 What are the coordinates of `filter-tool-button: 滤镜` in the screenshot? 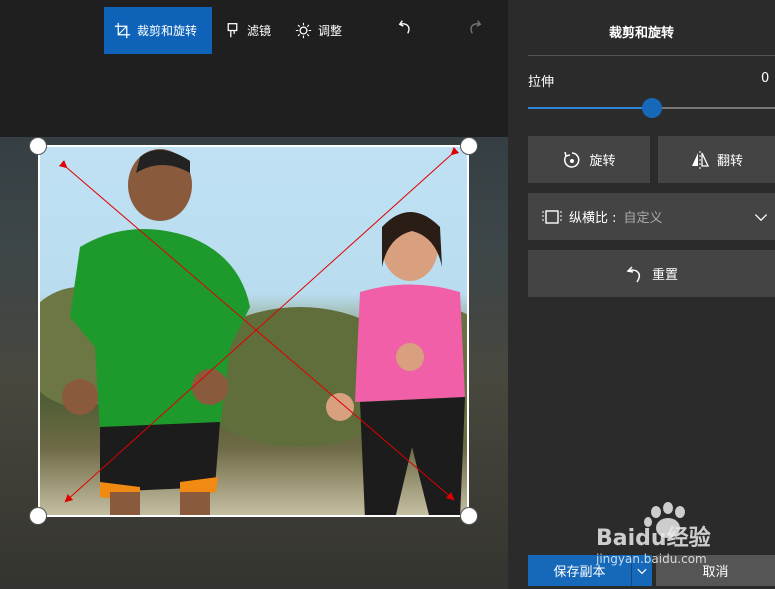 It's located at (247, 30).